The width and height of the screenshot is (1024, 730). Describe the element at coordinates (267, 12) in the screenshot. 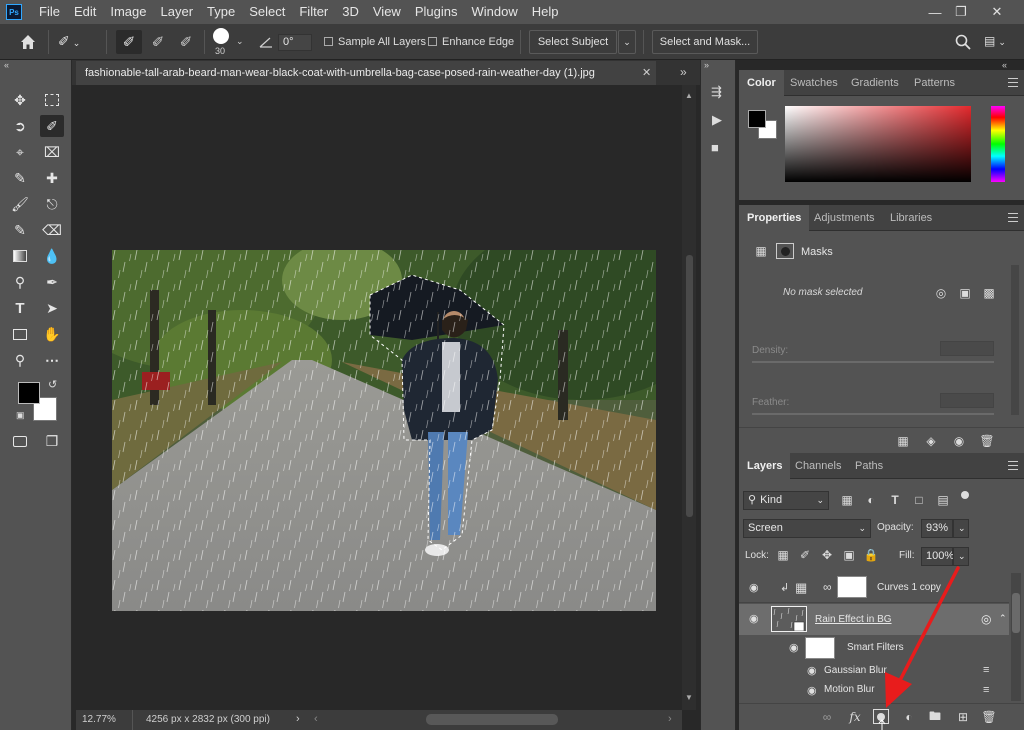

I see `menu-select: Select` at that location.